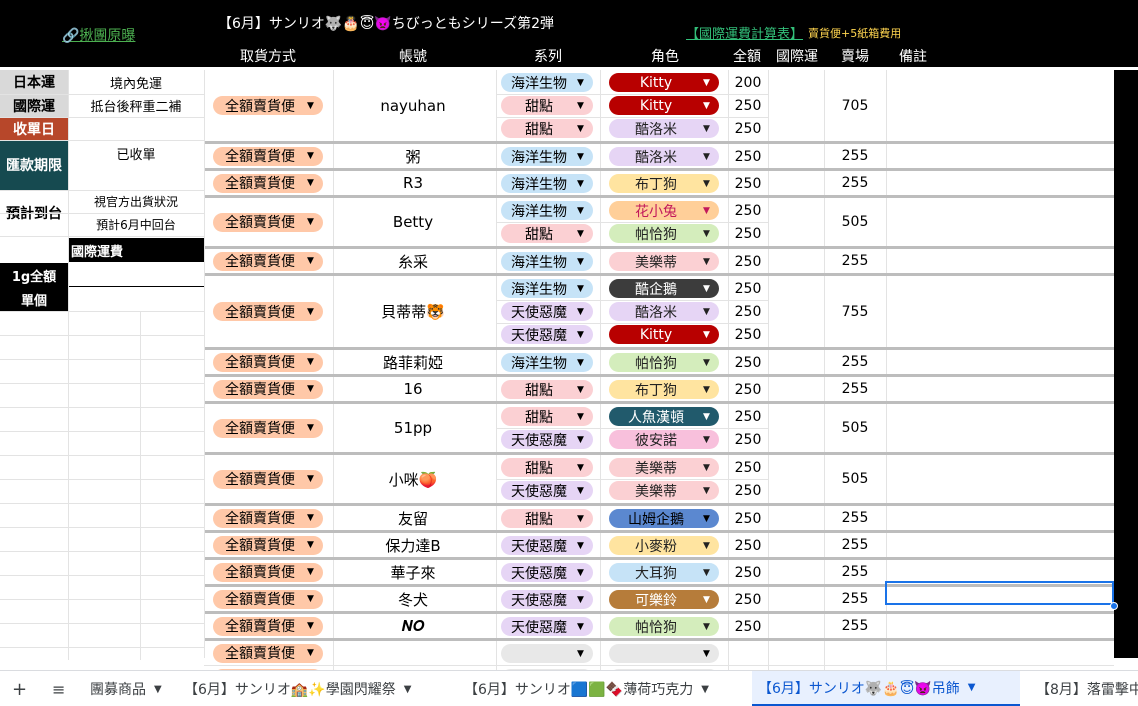 The image size is (1138, 706). I want to click on selected-cell, so click(999, 593).